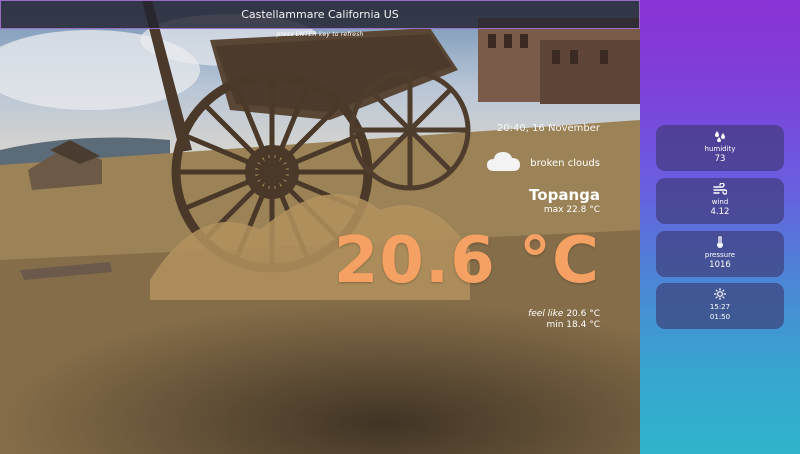  What do you see at coordinates (573, 325) in the screenshot?
I see `min-temperature: min 18.4 °C` at bounding box center [573, 325].